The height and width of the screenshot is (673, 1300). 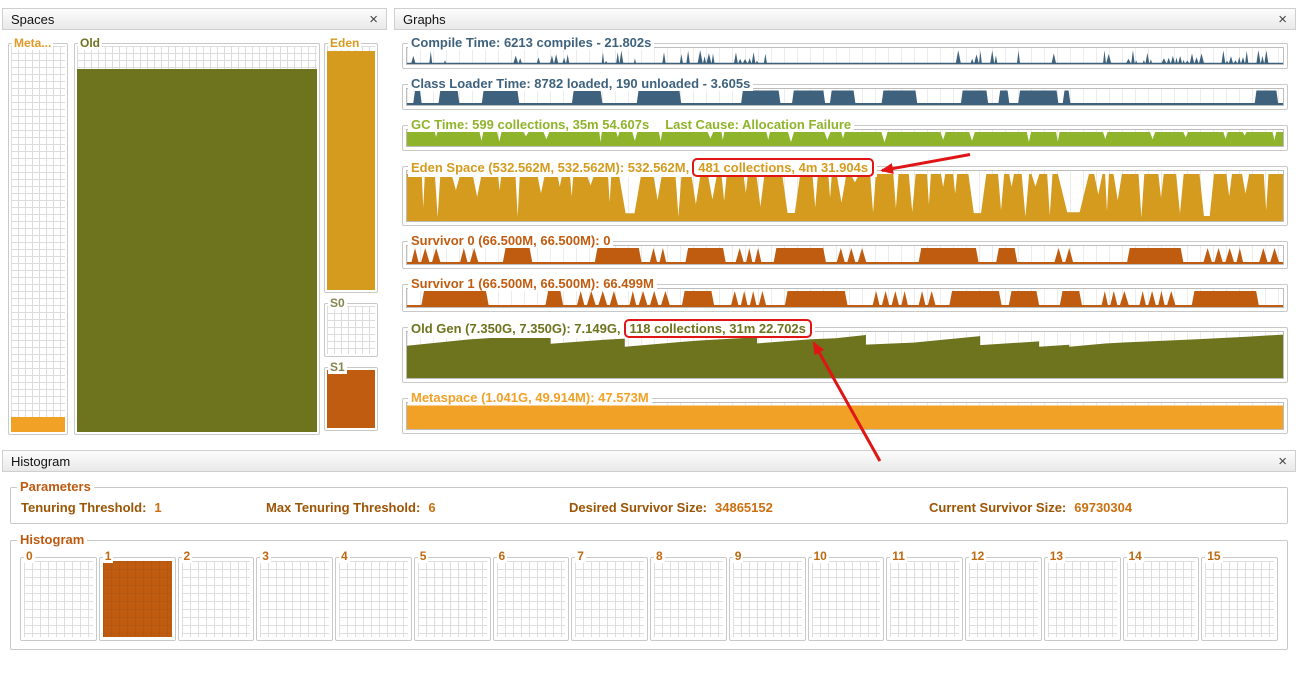 What do you see at coordinates (373, 19) in the screenshot?
I see `spaces-close-icon: ×` at bounding box center [373, 19].